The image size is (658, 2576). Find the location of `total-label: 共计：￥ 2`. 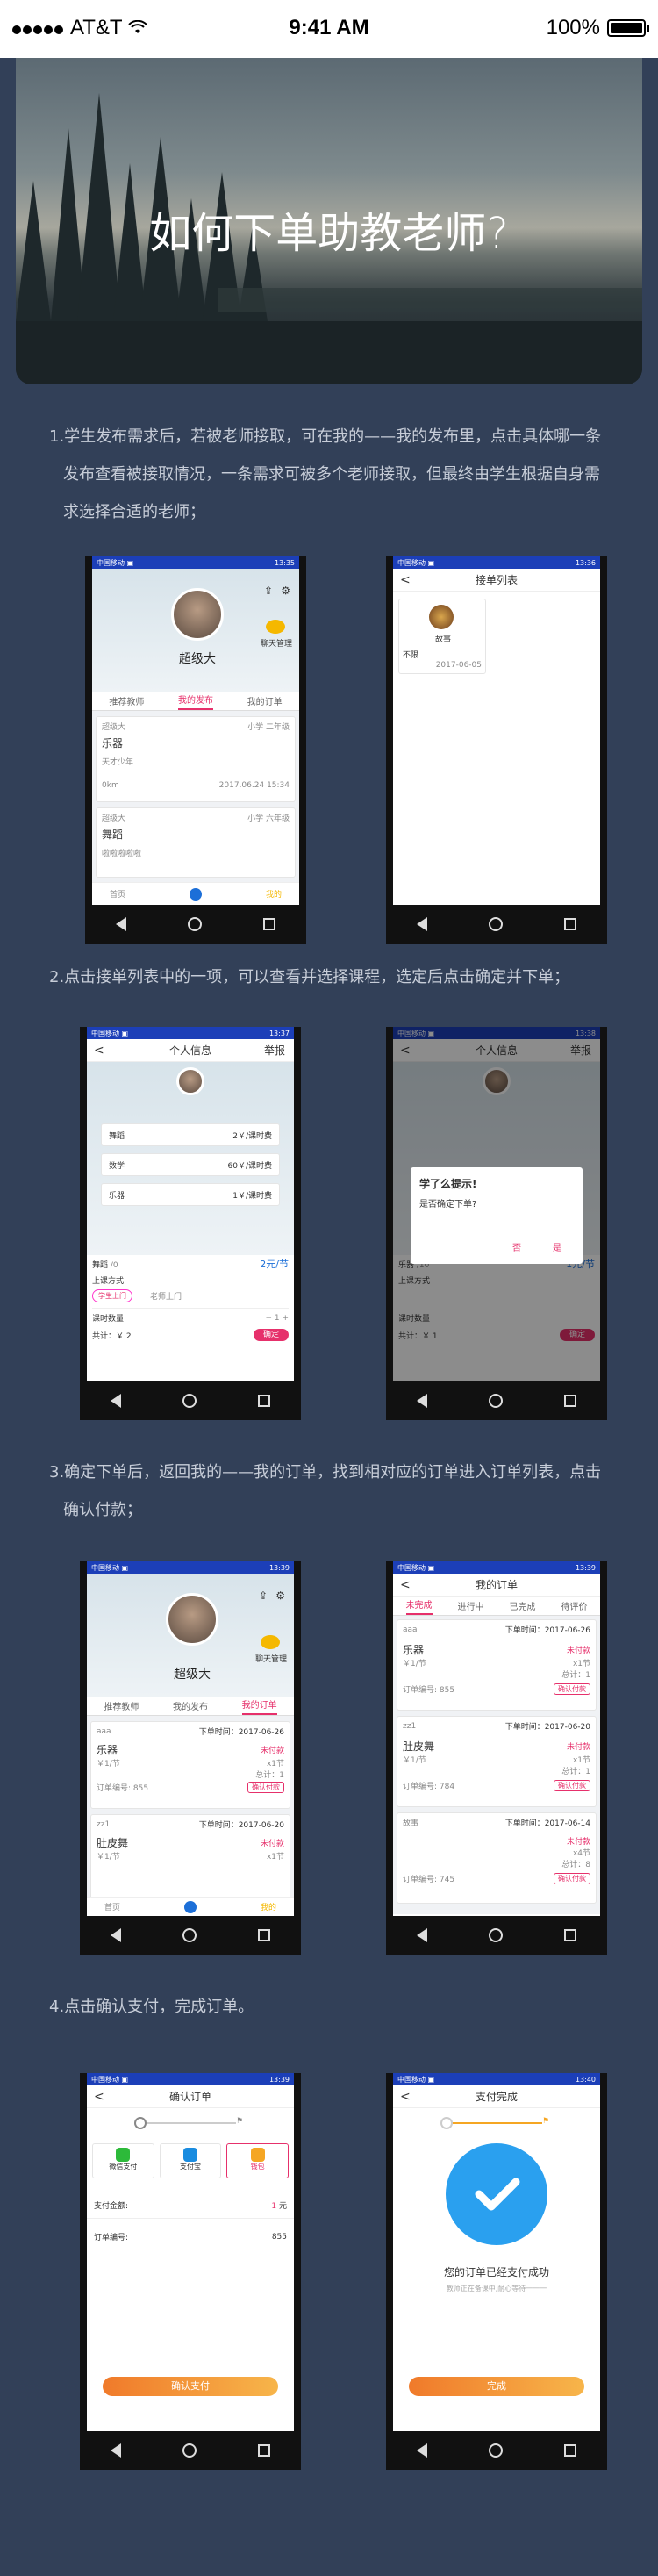

total-label: 共计：￥ 2 is located at coordinates (112, 1336).